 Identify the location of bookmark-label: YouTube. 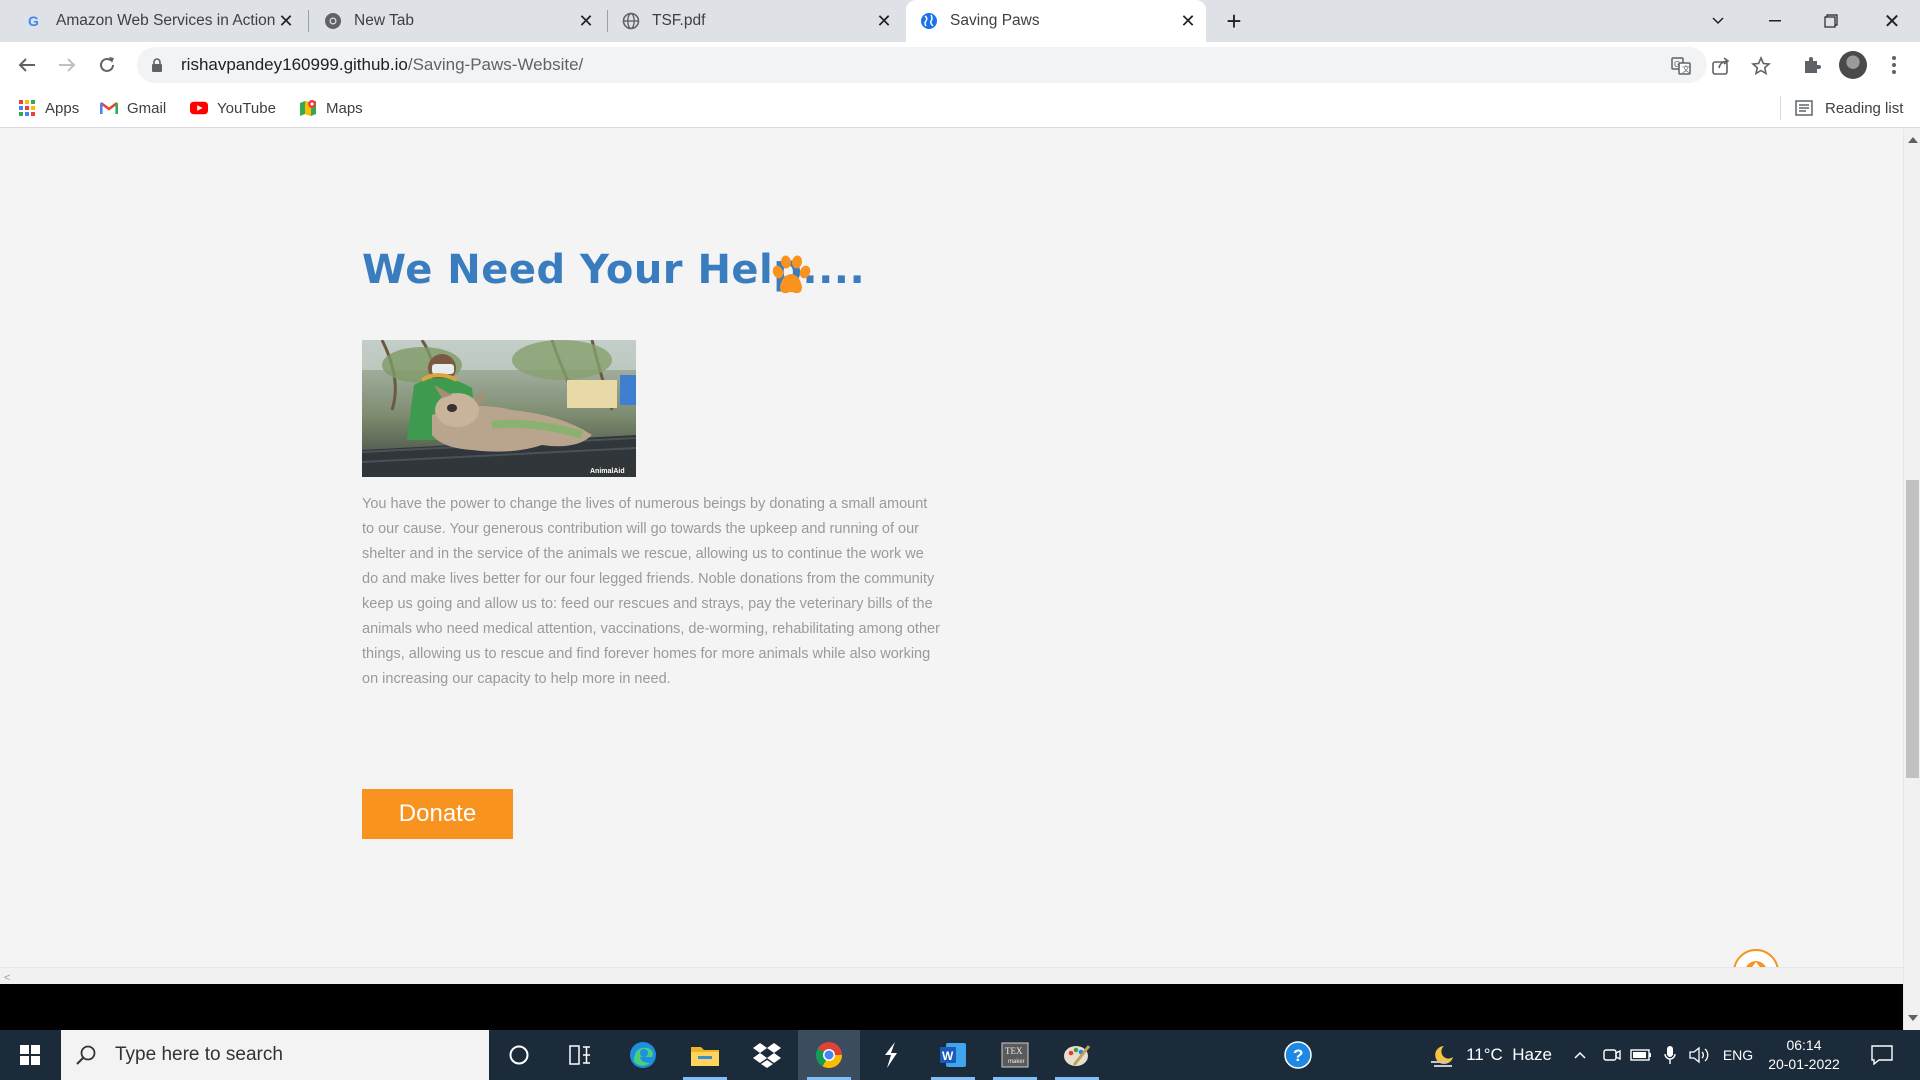
(246, 108).